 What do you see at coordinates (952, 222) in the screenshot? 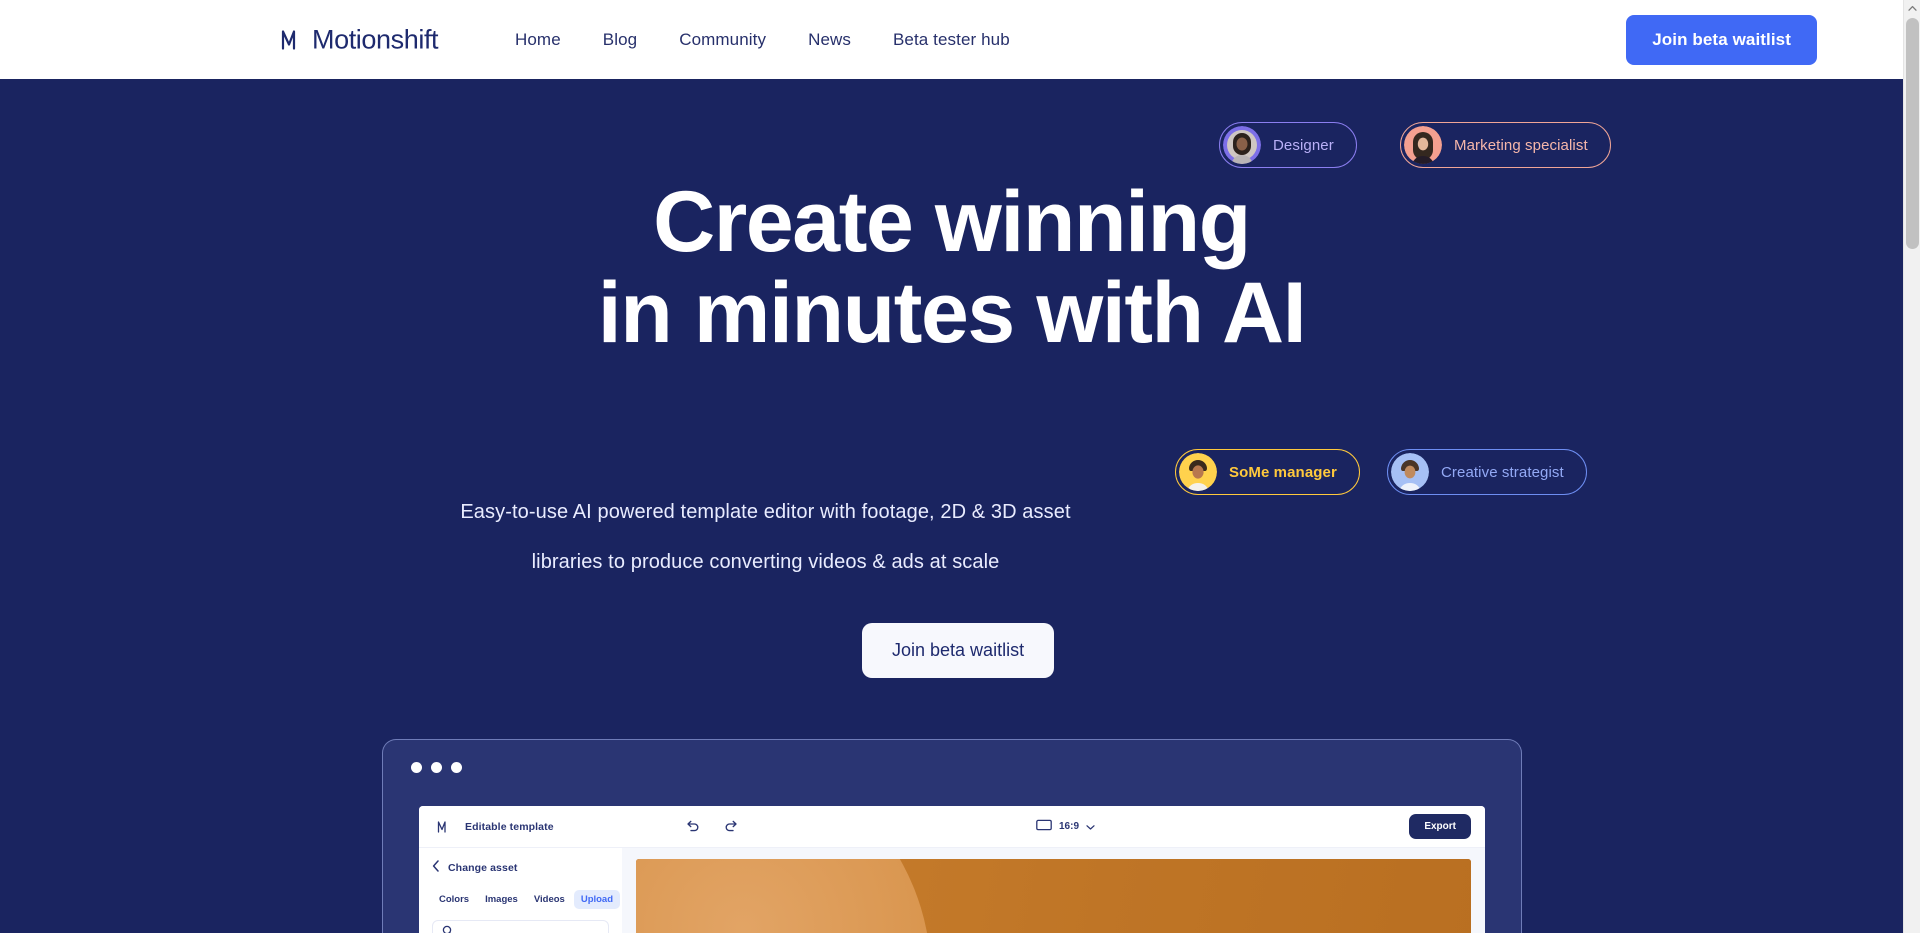
I see `hero-headline-line-1: Create winning` at bounding box center [952, 222].